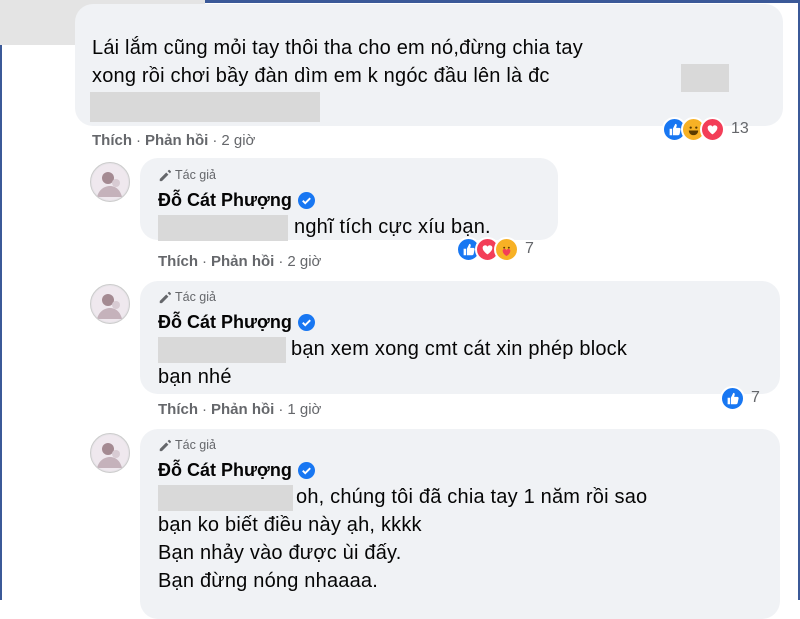 The width and height of the screenshot is (800, 619). What do you see at coordinates (304, 409) in the screenshot?
I see `timestamp: 1 giờ` at bounding box center [304, 409].